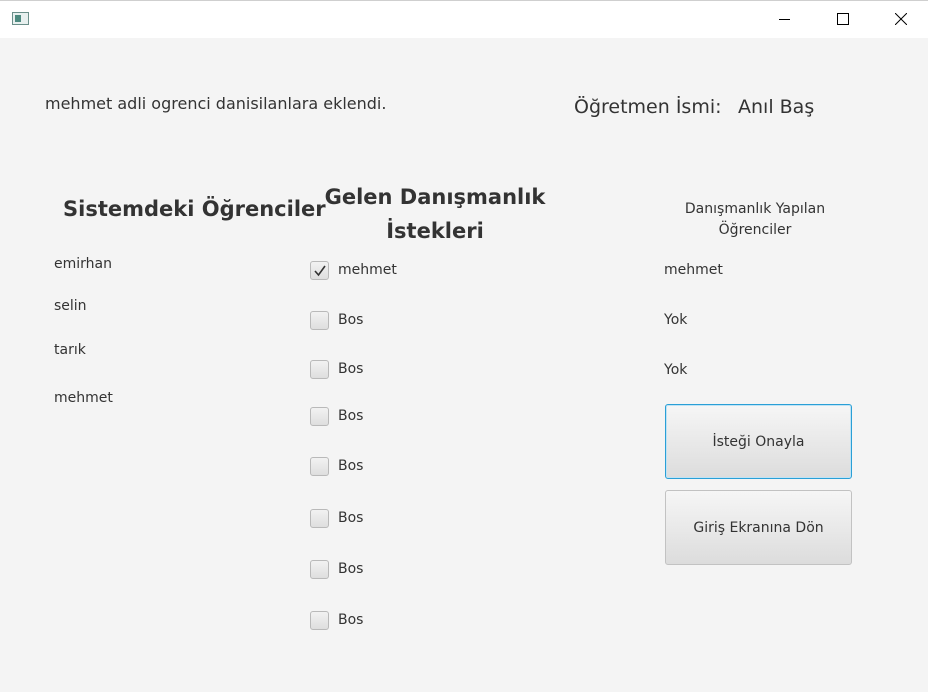  What do you see at coordinates (435, 214) in the screenshot?
I see `requests-heading: Gelen Danışmanlık İstekleri` at bounding box center [435, 214].